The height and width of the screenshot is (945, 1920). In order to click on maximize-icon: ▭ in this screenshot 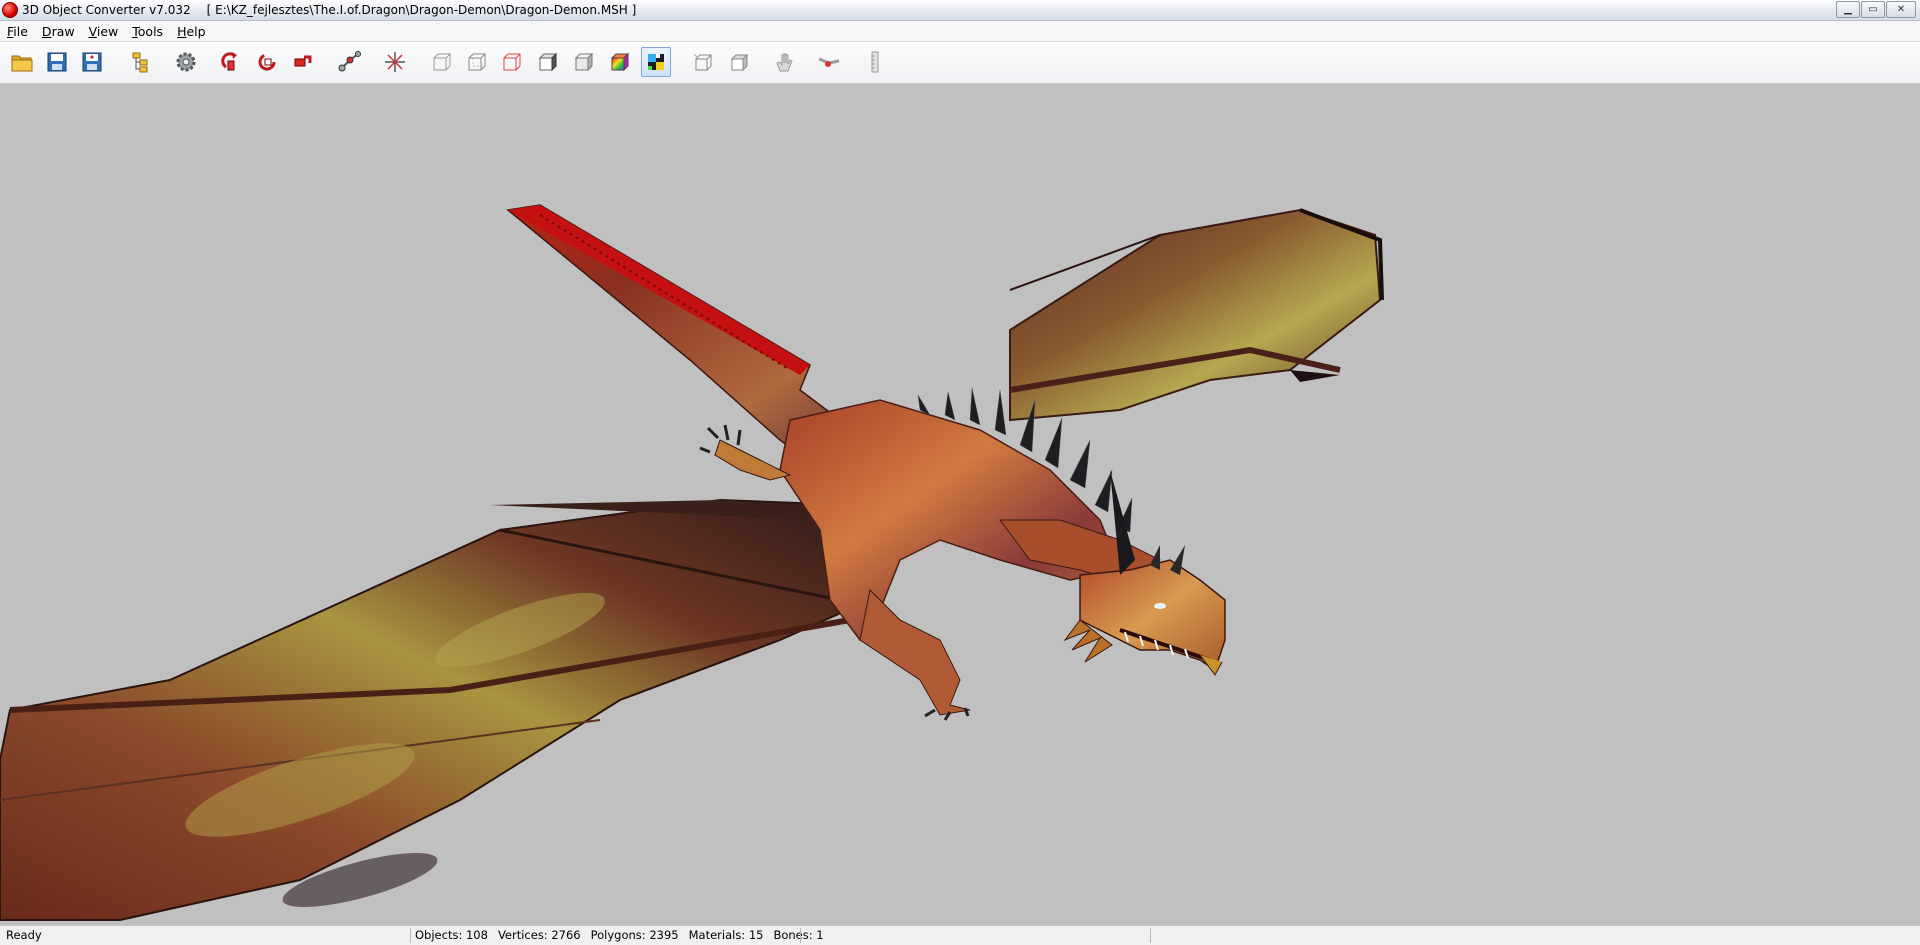, I will do `click(1873, 9)`.